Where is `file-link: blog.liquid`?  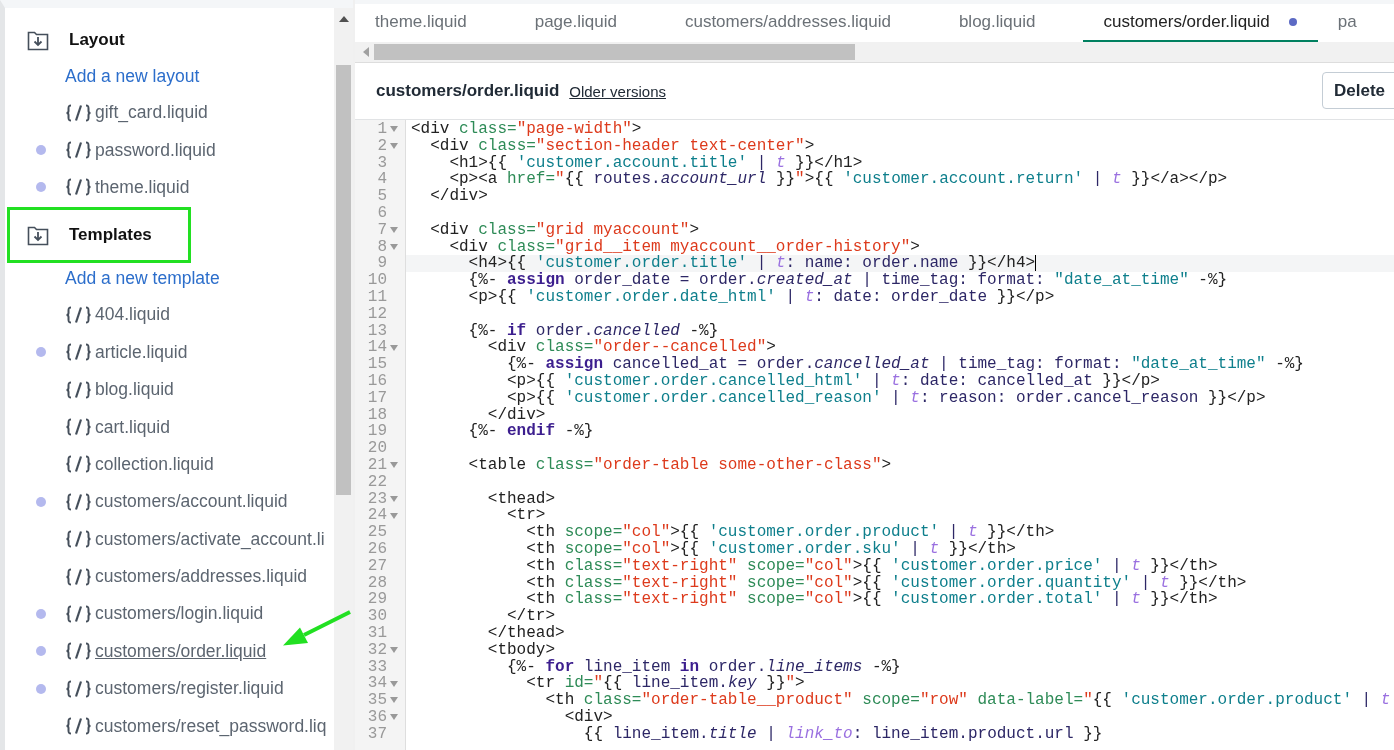 file-link: blog.liquid is located at coordinates (134, 390).